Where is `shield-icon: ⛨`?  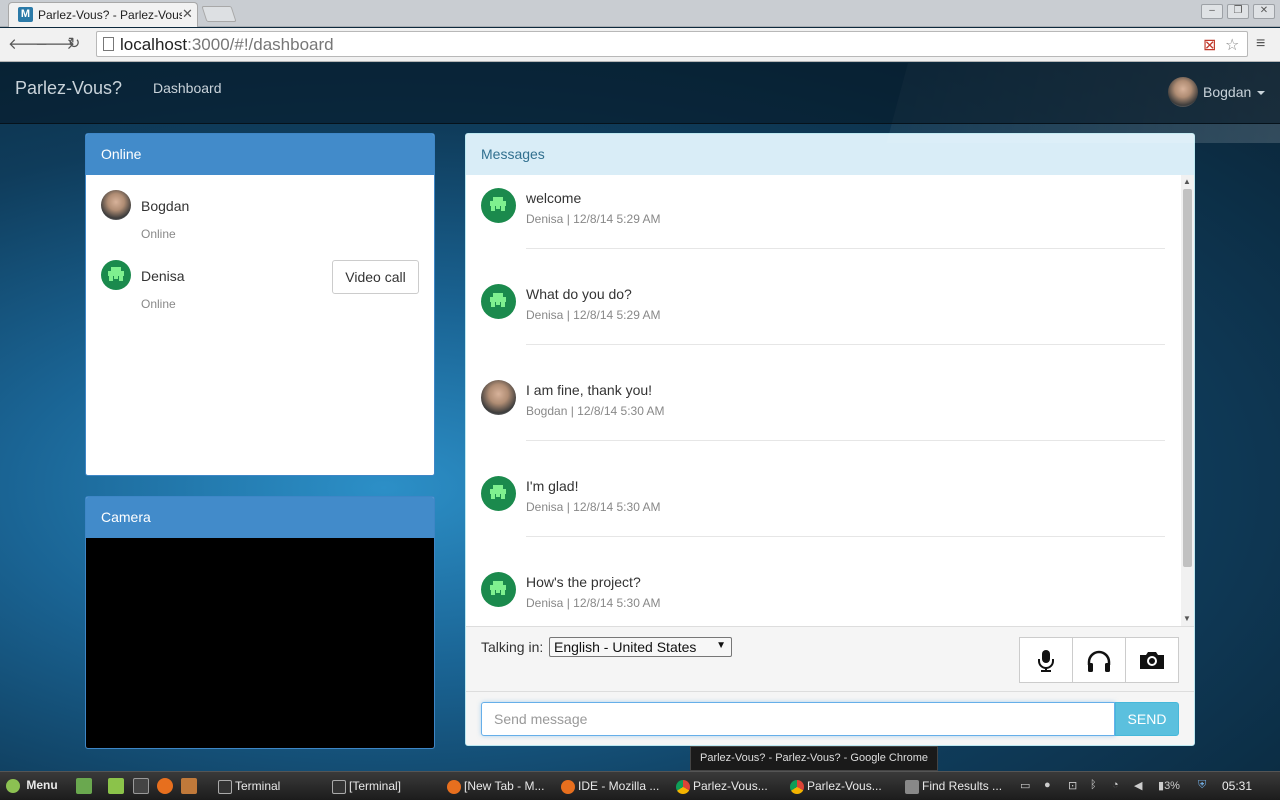
shield-icon: ⛨ is located at coordinates (1202, 785).